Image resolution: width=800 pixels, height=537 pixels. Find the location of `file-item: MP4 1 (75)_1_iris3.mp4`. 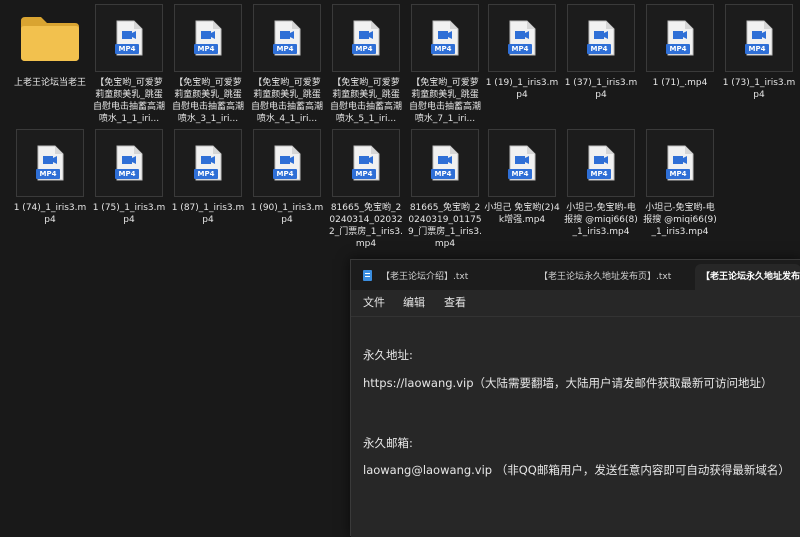

file-item: MP4 1 (75)_1_iris3.mp4 is located at coordinates (129, 177).